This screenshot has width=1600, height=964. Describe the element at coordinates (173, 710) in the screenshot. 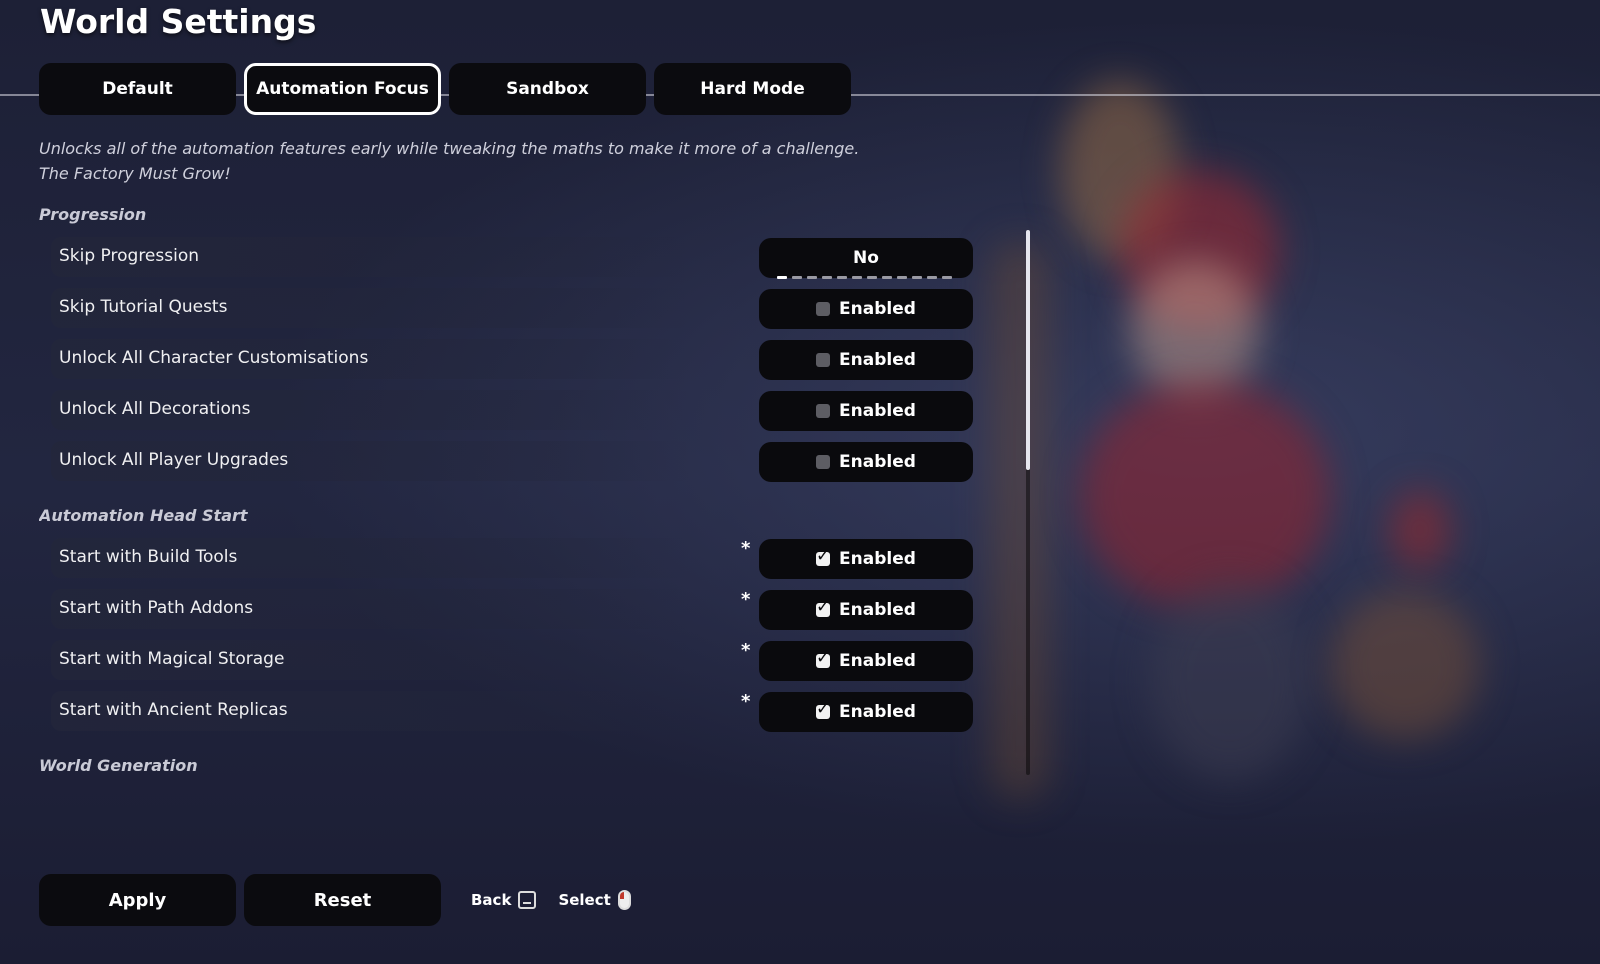

I see `setting-label: Start with Ancient Replicas` at that location.